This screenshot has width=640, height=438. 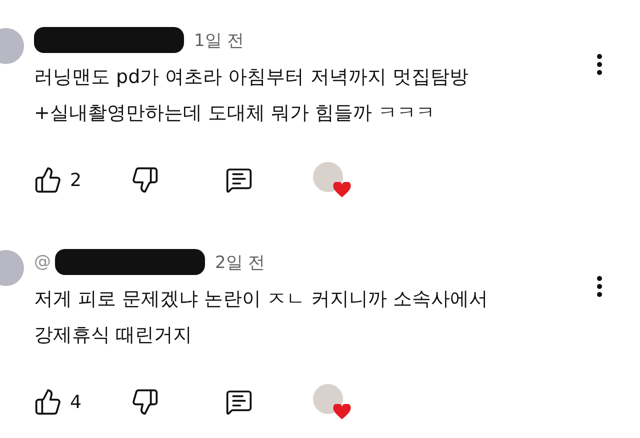 What do you see at coordinates (262, 317) in the screenshot?
I see `comment-text: 저게 피로 문제겠냐 논란이 ㅈㄴ 커지니까 소속사에서 강제휴식 때린거지` at bounding box center [262, 317].